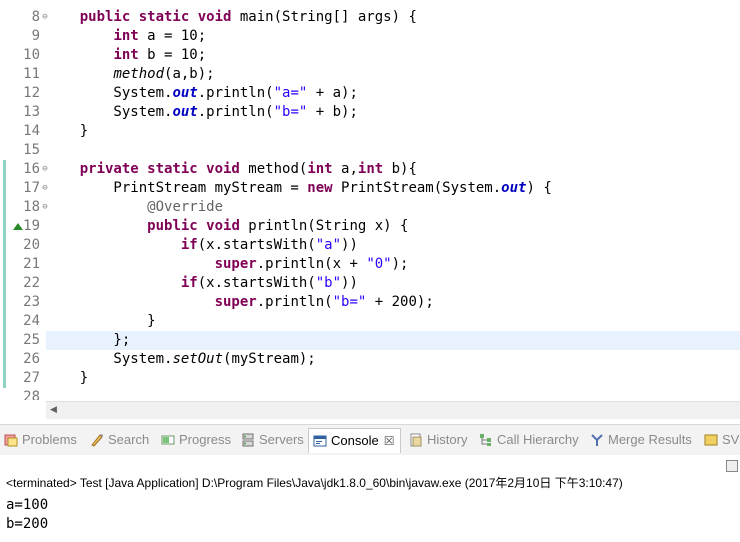  I want to click on code-line: System.out.println("a=" + a);, so click(202, 93).